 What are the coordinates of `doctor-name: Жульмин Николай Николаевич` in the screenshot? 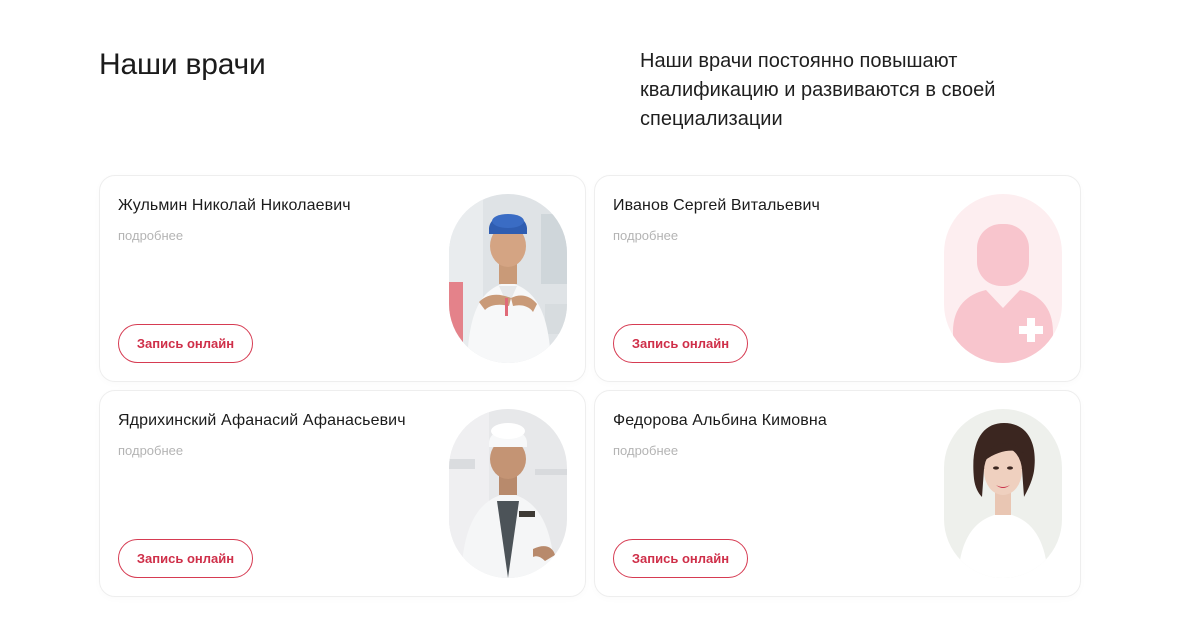 It's located at (234, 205).